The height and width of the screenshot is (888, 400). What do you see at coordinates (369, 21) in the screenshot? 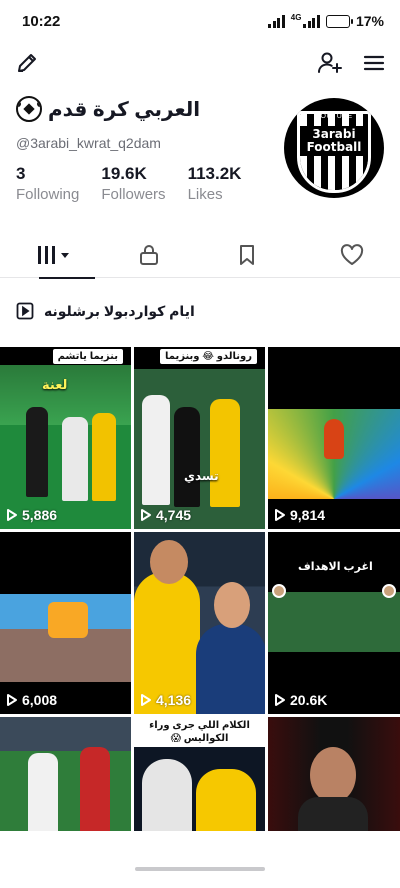
I see `battery-percent: 17%` at bounding box center [369, 21].